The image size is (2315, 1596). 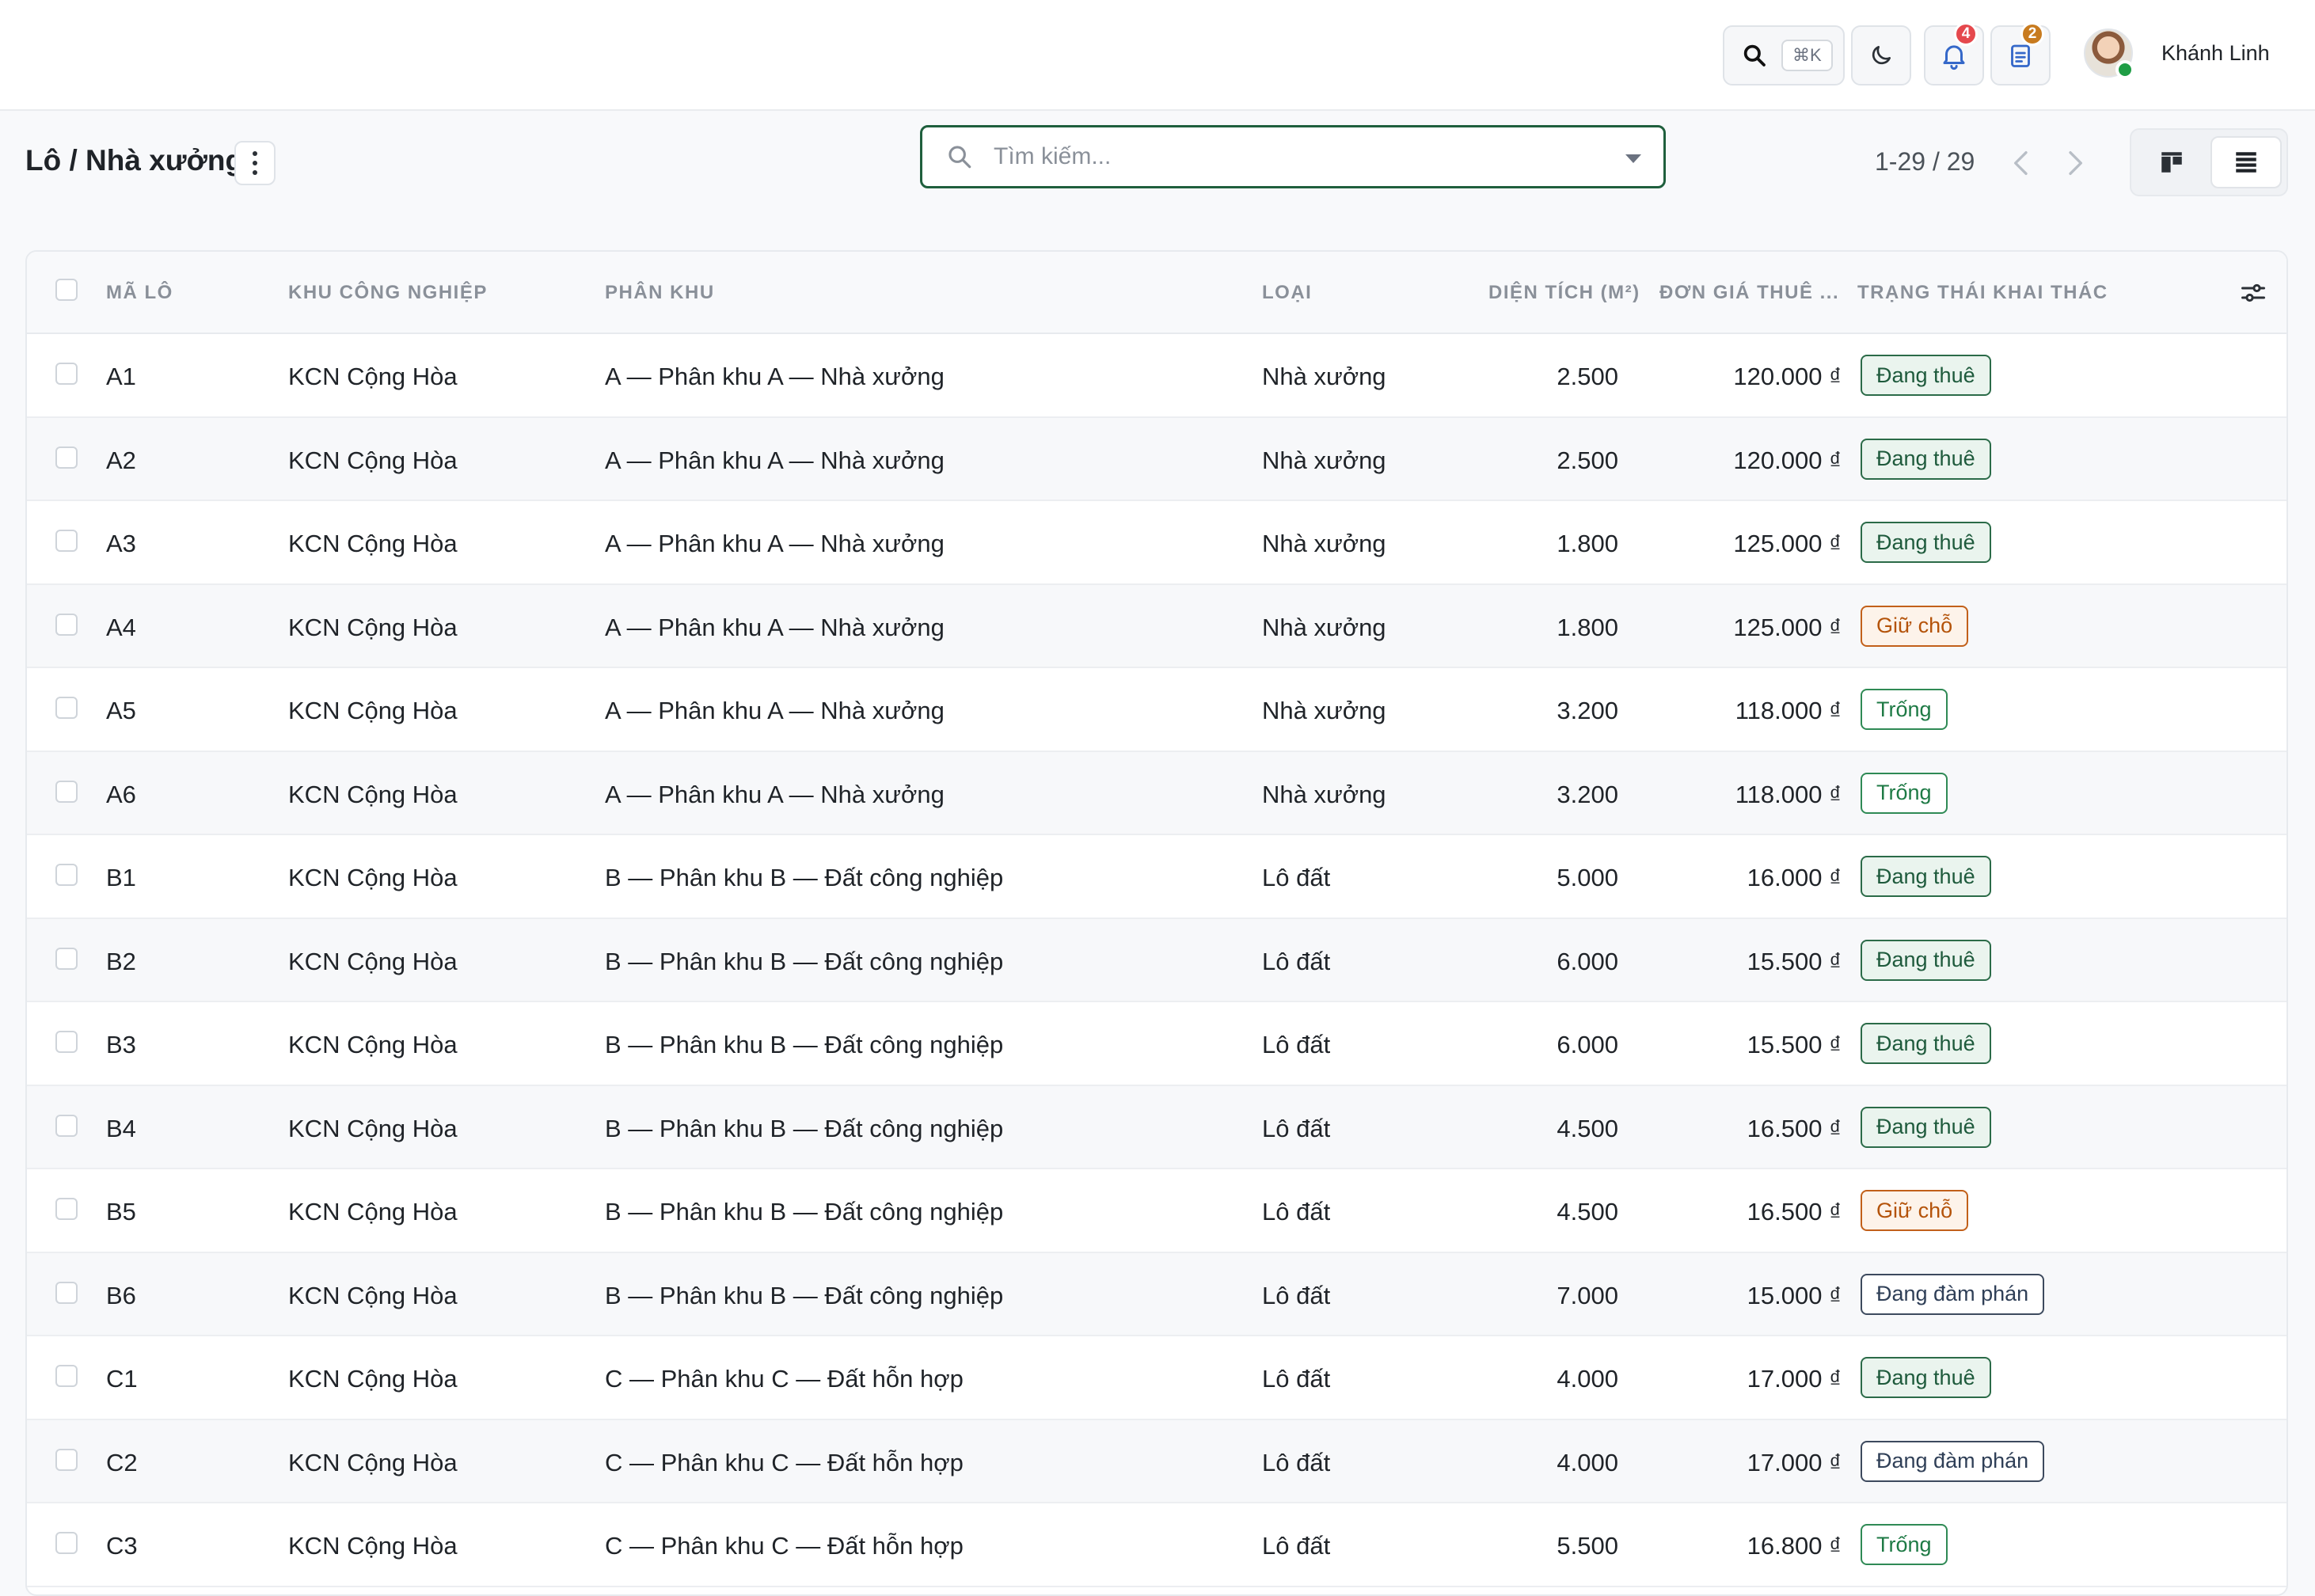 What do you see at coordinates (1633, 158) in the screenshot?
I see `search-options-dropdown-icon` at bounding box center [1633, 158].